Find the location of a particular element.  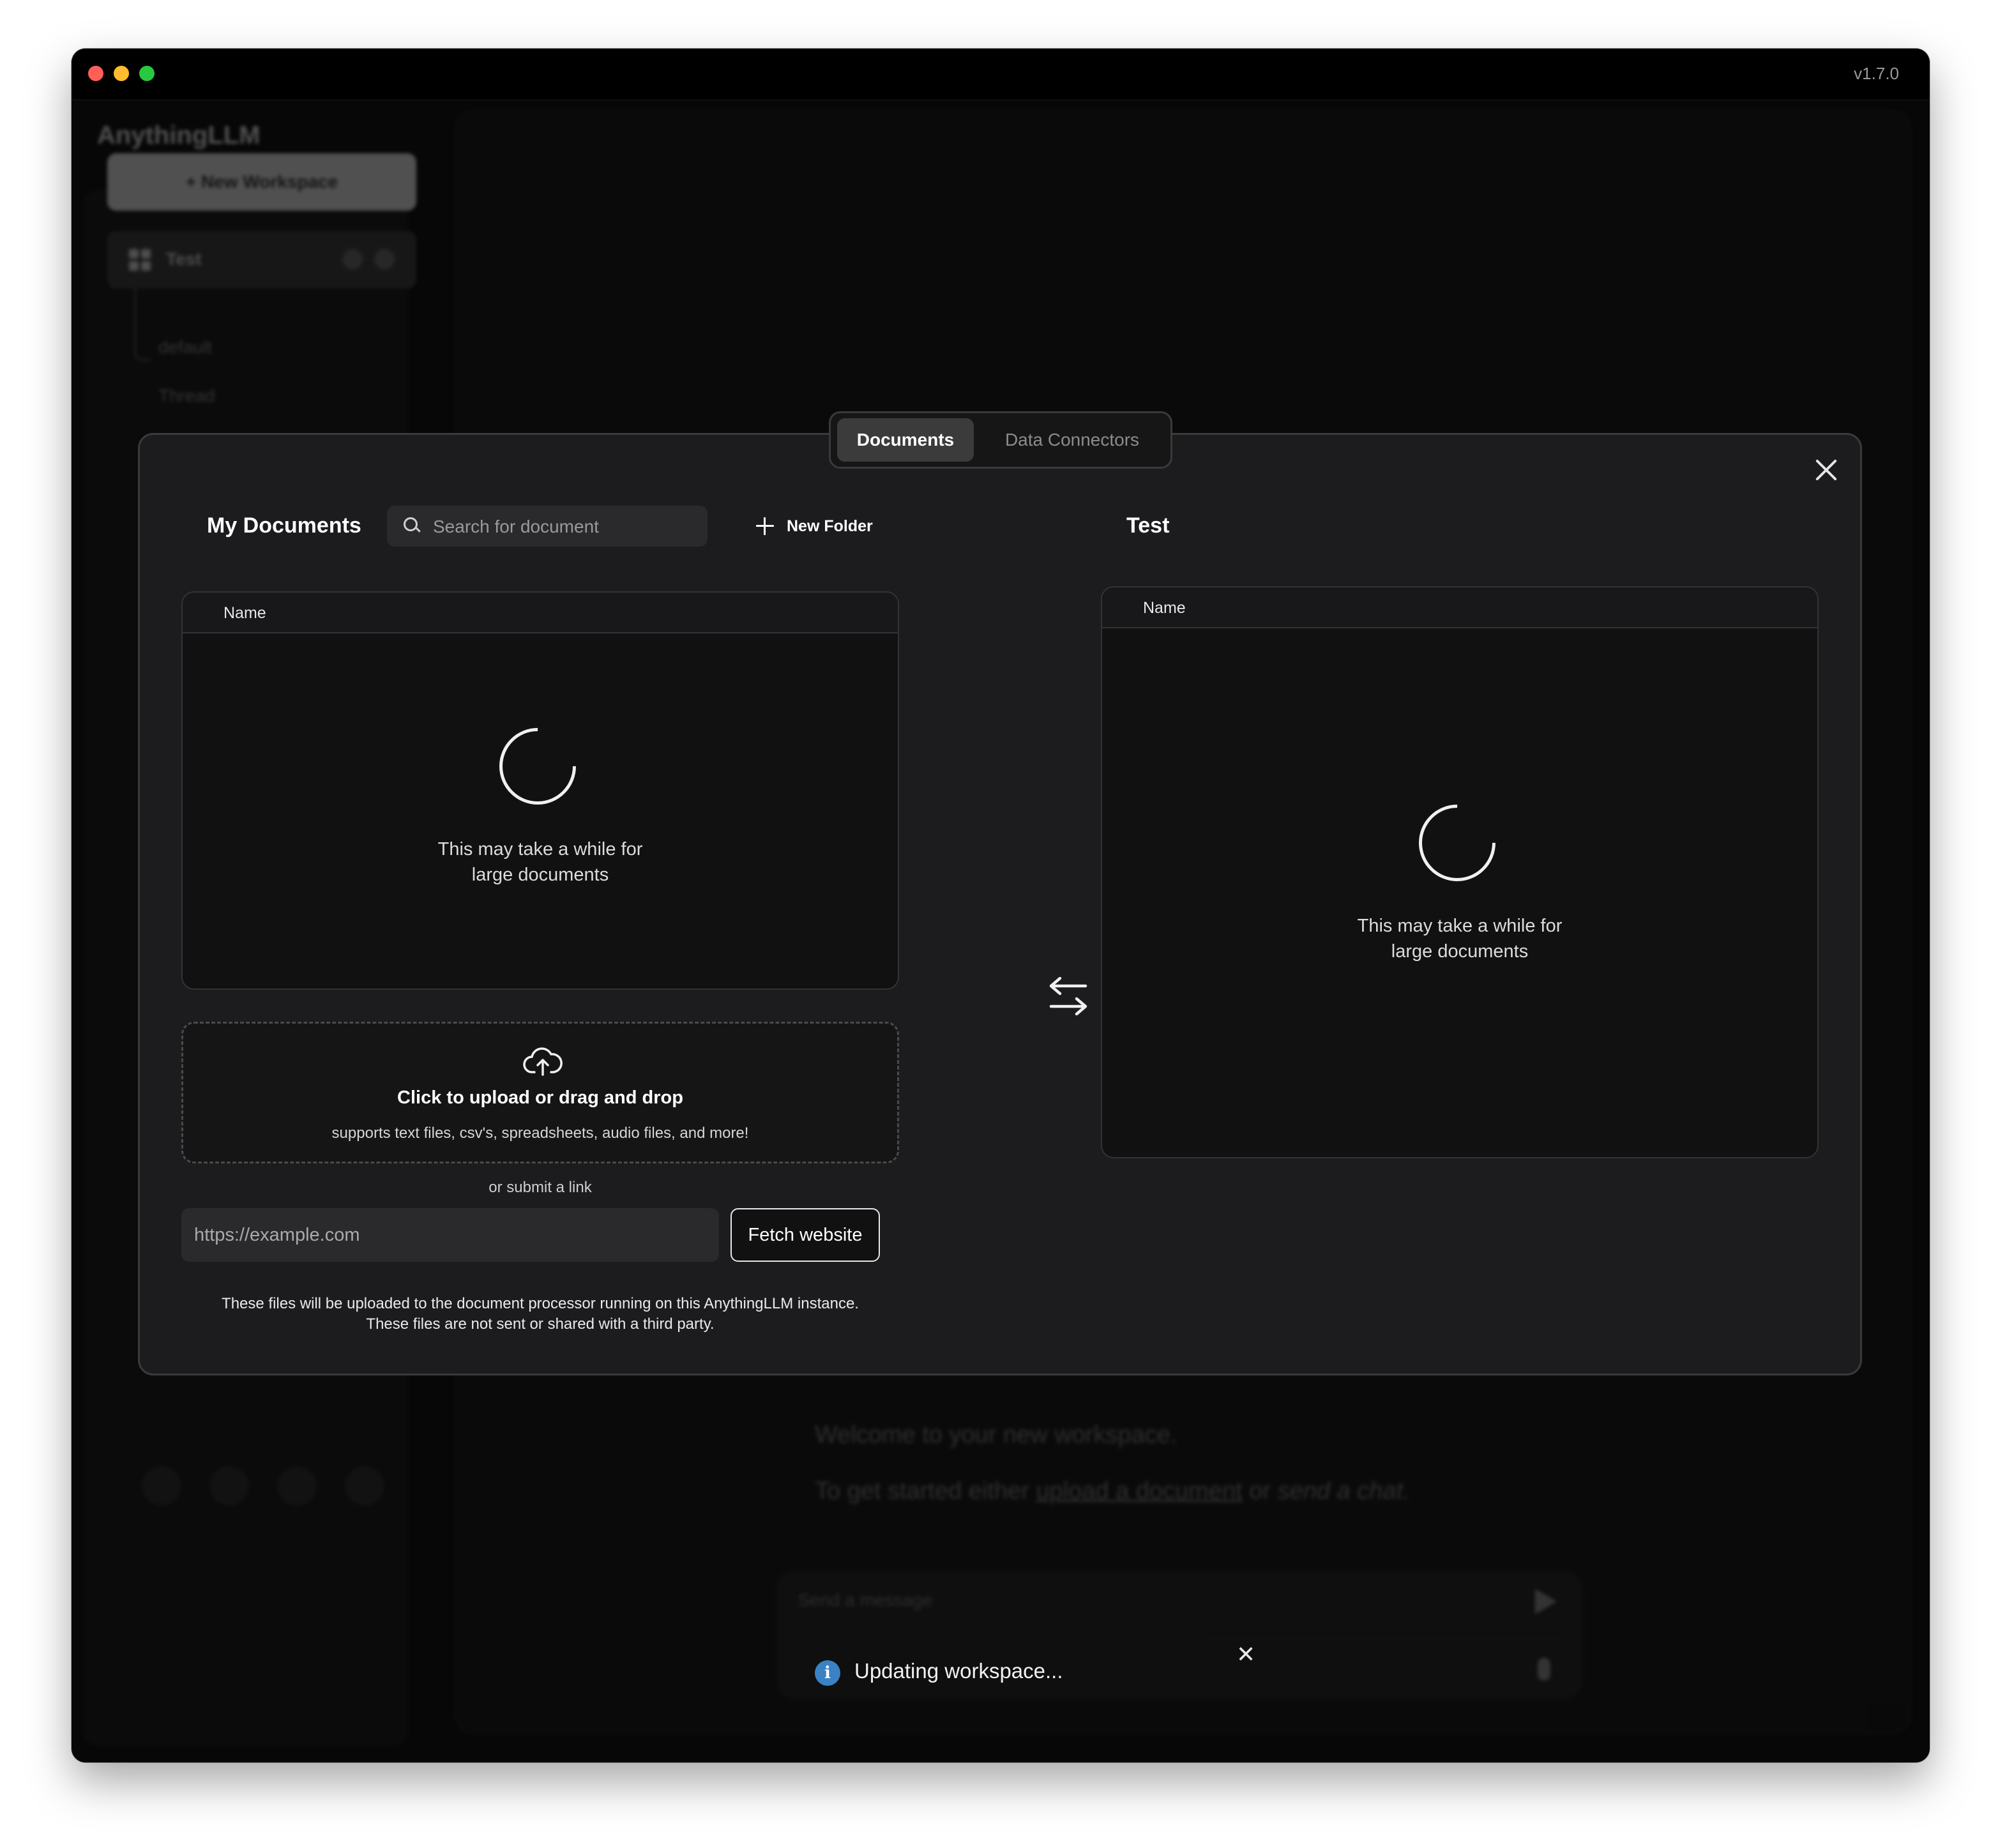

minimize-window-button is located at coordinates (122, 73).